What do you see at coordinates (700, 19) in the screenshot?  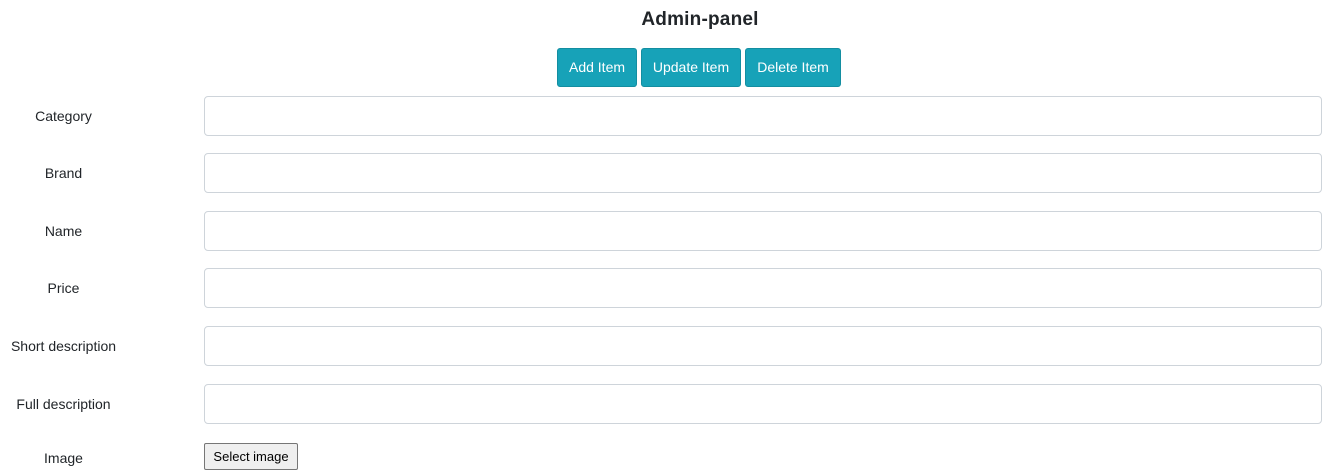 I see `page-title: Admin-panel` at bounding box center [700, 19].